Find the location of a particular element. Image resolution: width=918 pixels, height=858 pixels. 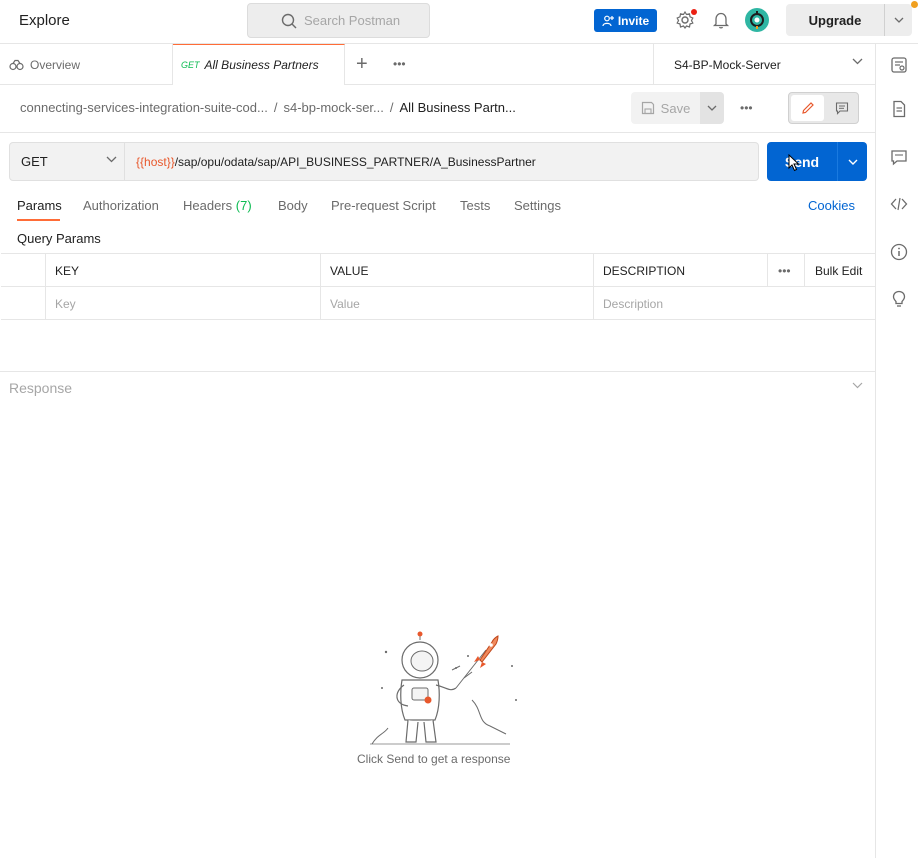

pencil-icon is located at coordinates (807, 108).